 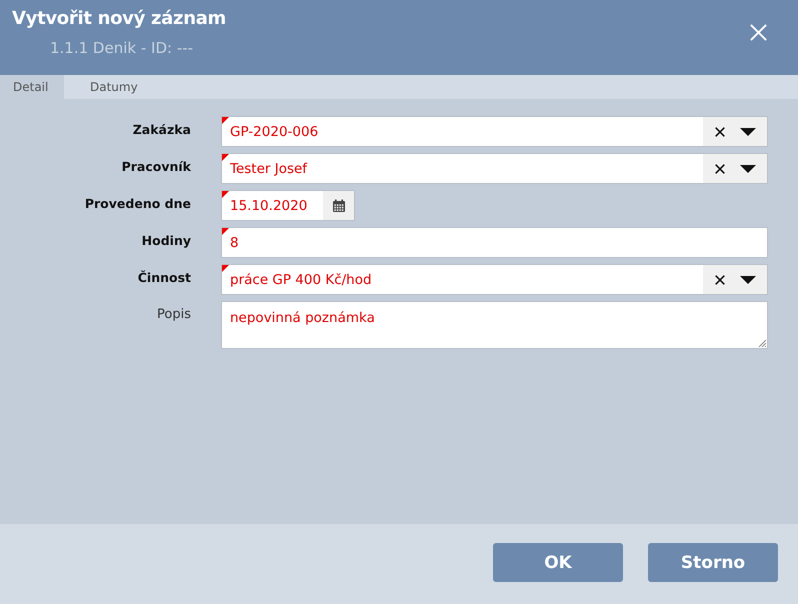 I want to click on dialog-subtitle: 1.1.1 Denik - ID: ---, so click(x=122, y=48).